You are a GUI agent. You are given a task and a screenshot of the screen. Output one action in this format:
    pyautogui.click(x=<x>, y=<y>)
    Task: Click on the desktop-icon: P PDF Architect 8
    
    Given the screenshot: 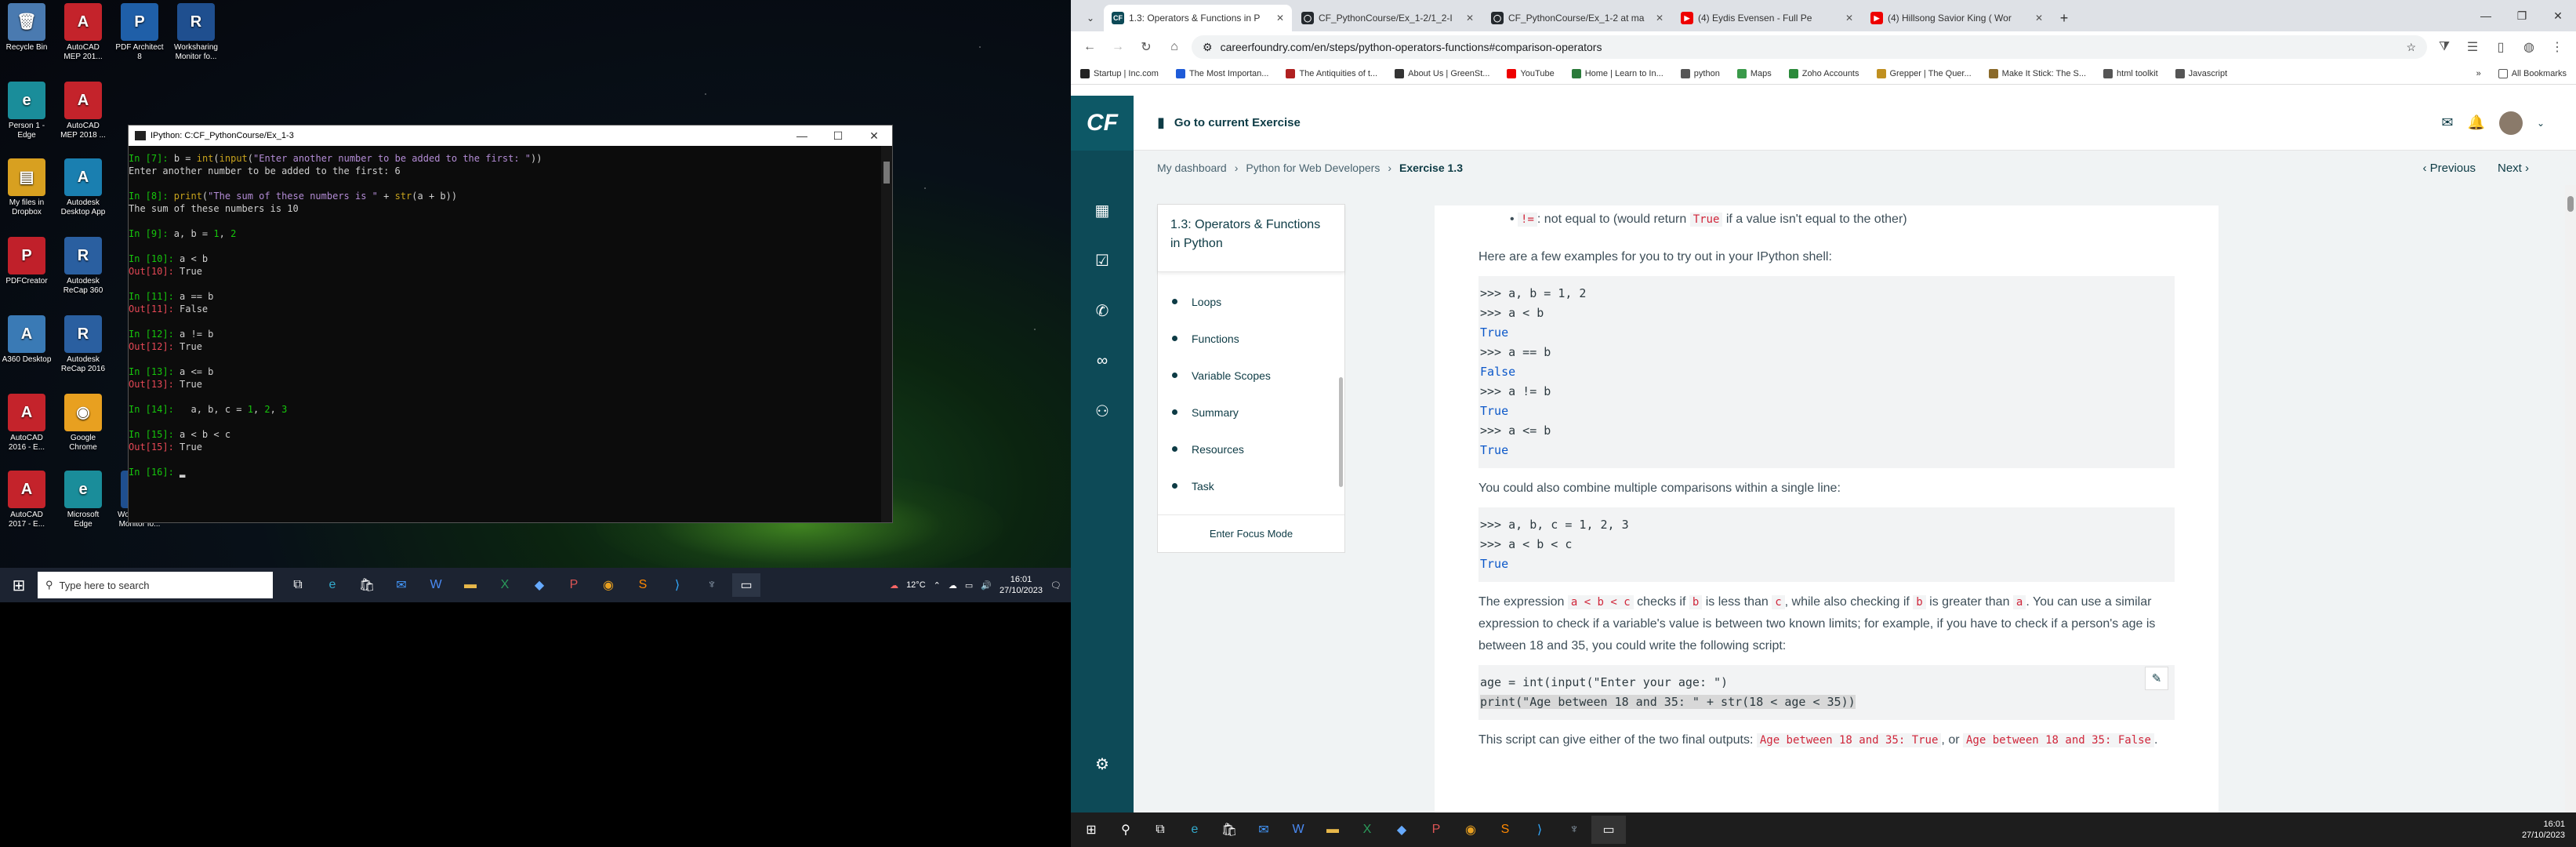 What is the action you would take?
    pyautogui.click(x=140, y=32)
    